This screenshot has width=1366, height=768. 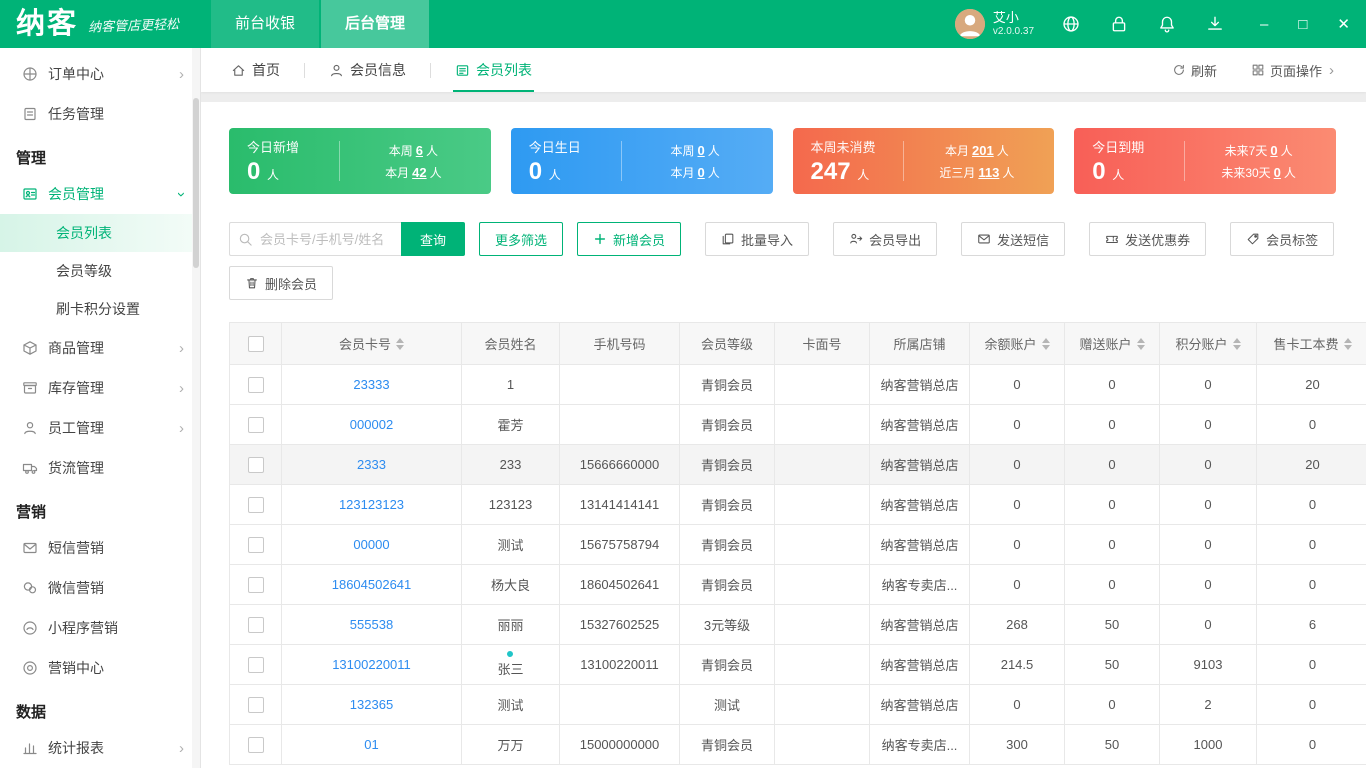 What do you see at coordinates (30, 548) in the screenshot?
I see `sms-icon` at bounding box center [30, 548].